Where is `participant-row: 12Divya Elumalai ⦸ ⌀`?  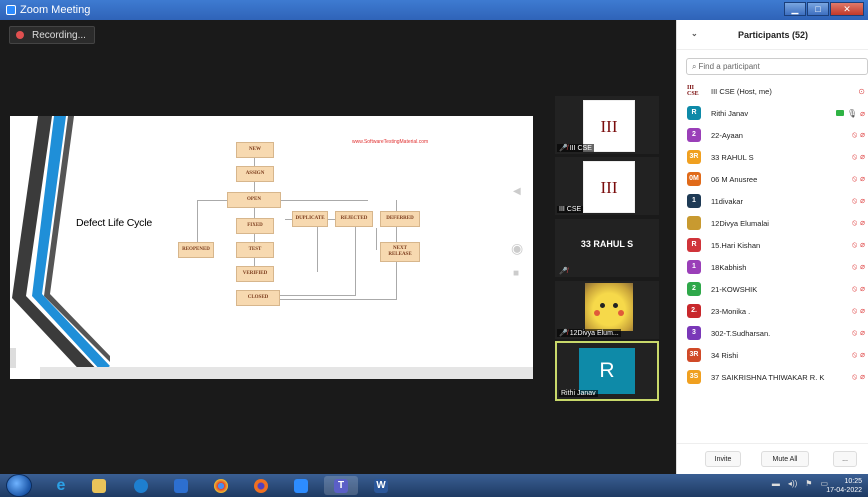 participant-row: 12Divya Elumalai ⦸ ⌀ is located at coordinates (772, 223).